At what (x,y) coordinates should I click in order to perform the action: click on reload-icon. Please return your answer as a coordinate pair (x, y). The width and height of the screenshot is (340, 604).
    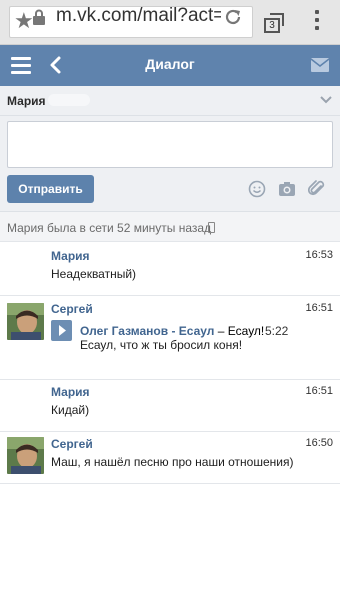
    Looking at the image, I should click on (233, 17).